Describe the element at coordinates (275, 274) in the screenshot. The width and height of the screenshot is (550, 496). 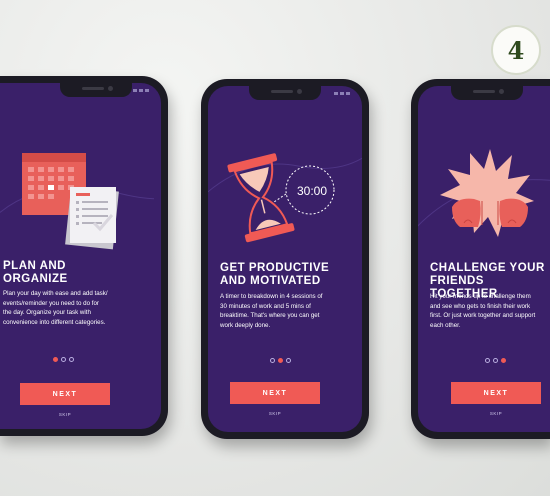
I see `screen-heading: GET PRODUCTIVE AND MOTIVATED` at that location.